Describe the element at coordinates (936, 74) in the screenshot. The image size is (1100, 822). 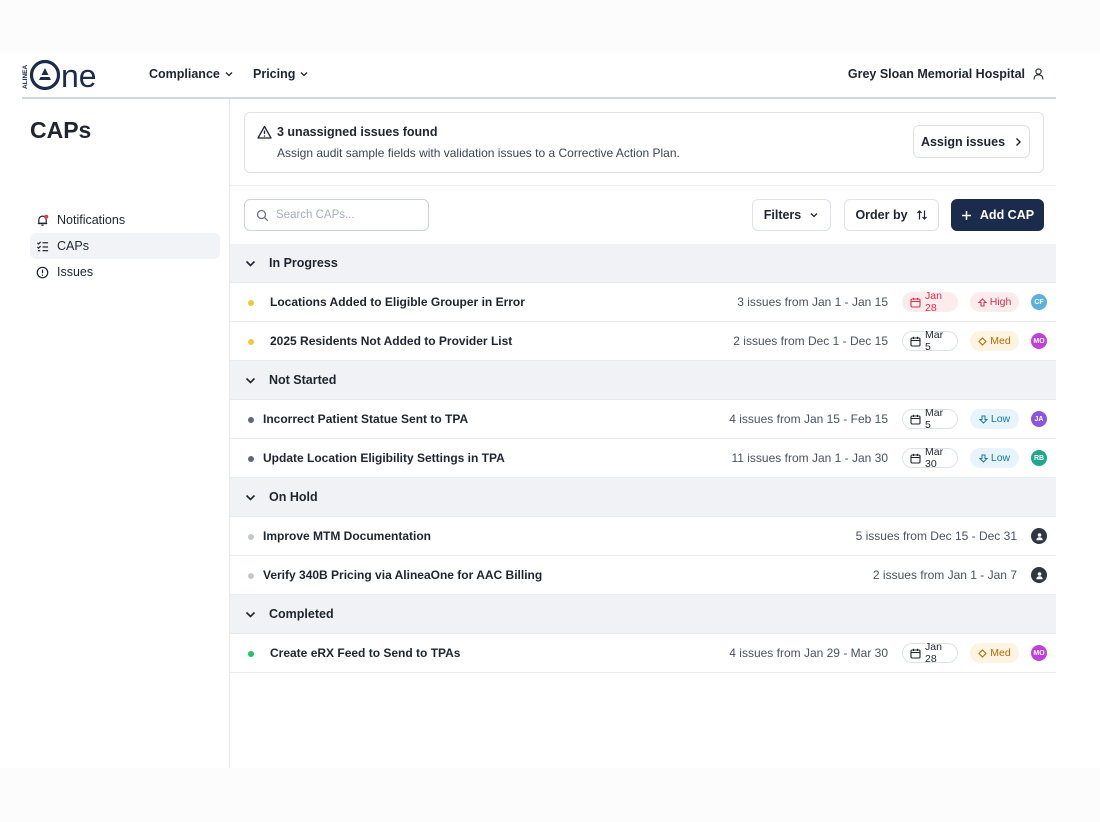
I see `organization-name: Grey Sloan Memorial Hospital` at that location.